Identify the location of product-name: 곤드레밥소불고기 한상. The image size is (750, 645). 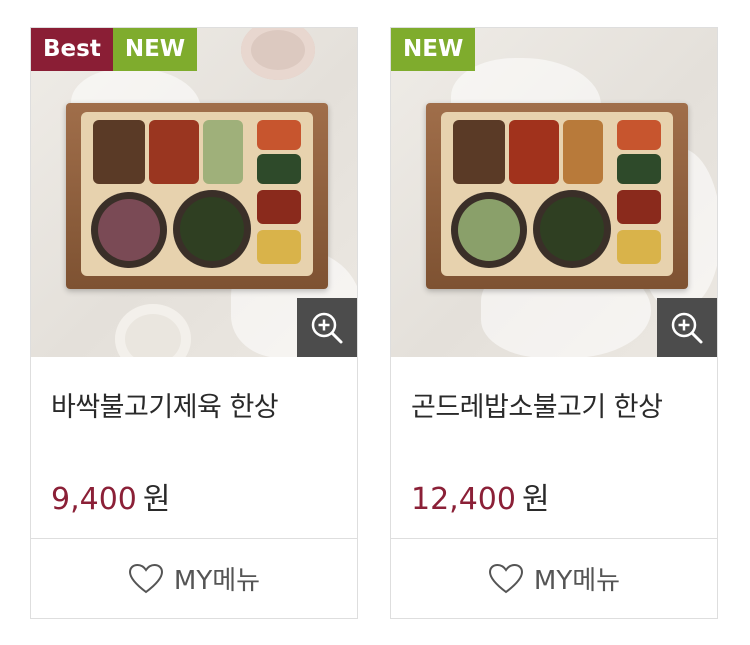
(537, 404).